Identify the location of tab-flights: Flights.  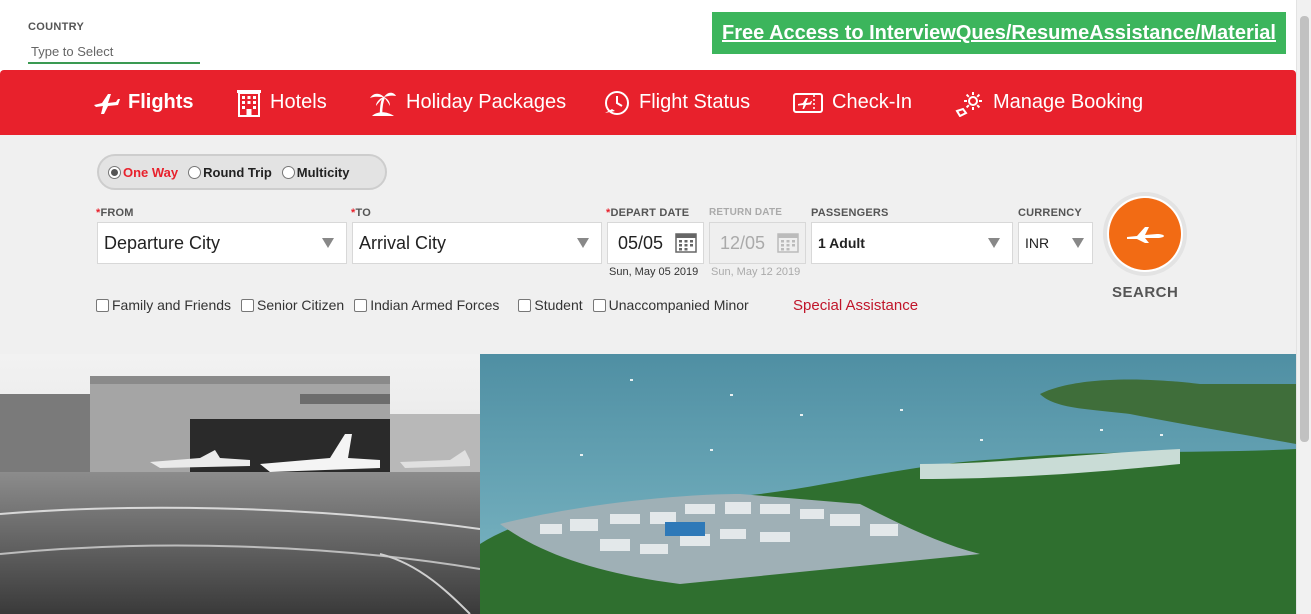
(143, 102).